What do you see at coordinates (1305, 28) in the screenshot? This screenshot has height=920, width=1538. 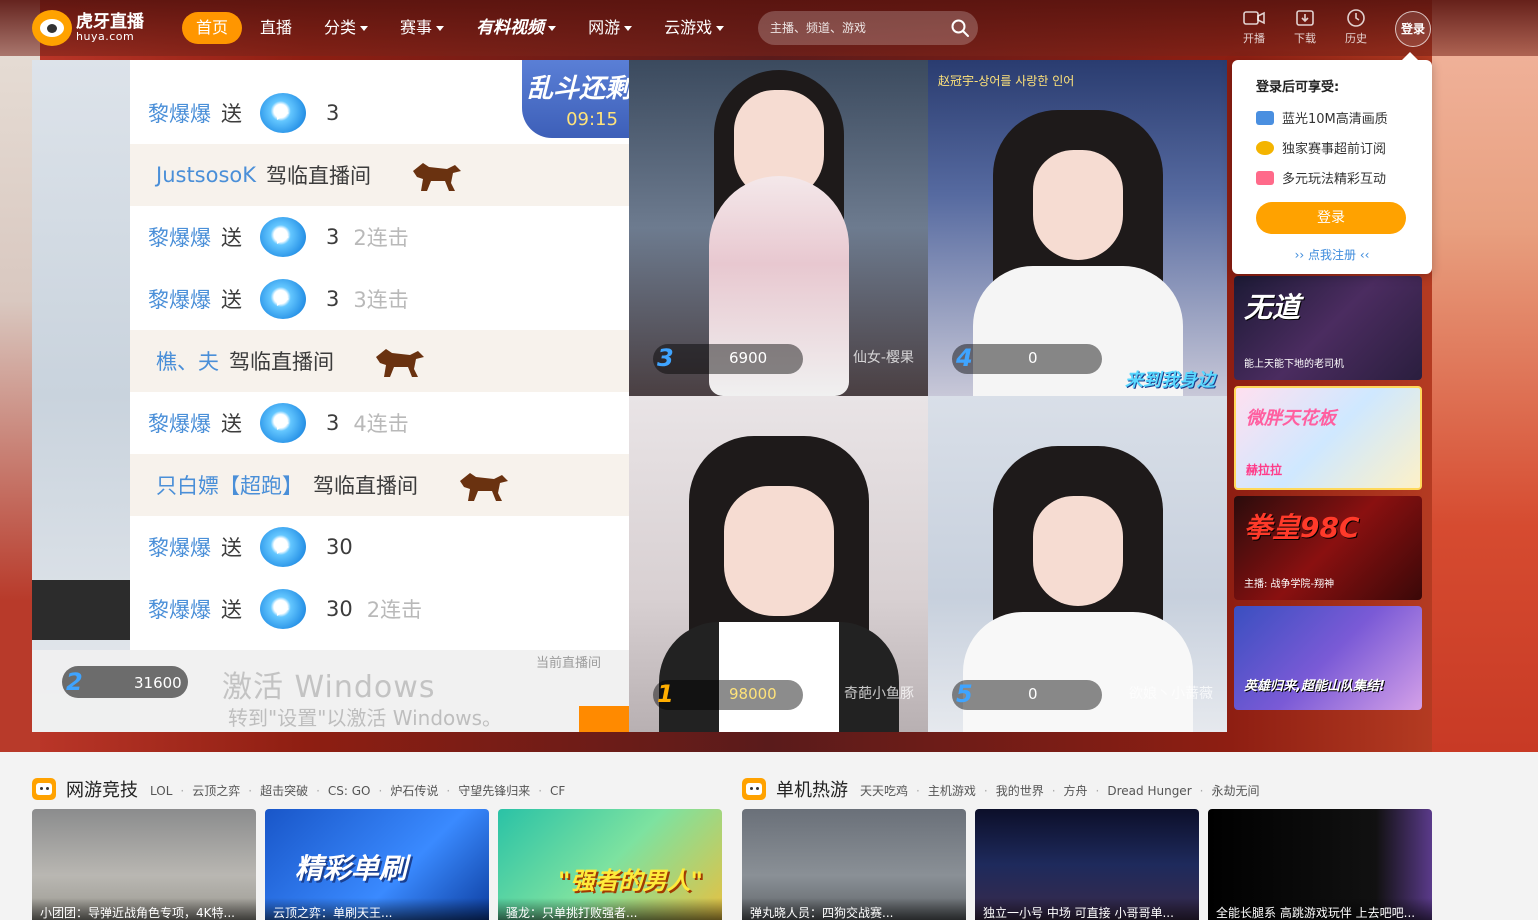 I see `download-button: 下载` at bounding box center [1305, 28].